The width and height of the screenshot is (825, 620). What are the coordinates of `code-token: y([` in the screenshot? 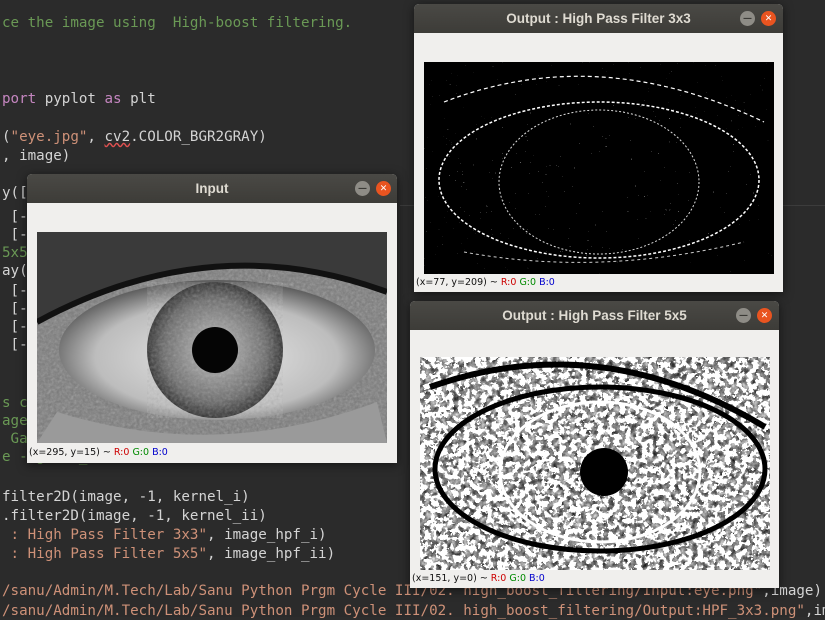 It's located at (15, 193).